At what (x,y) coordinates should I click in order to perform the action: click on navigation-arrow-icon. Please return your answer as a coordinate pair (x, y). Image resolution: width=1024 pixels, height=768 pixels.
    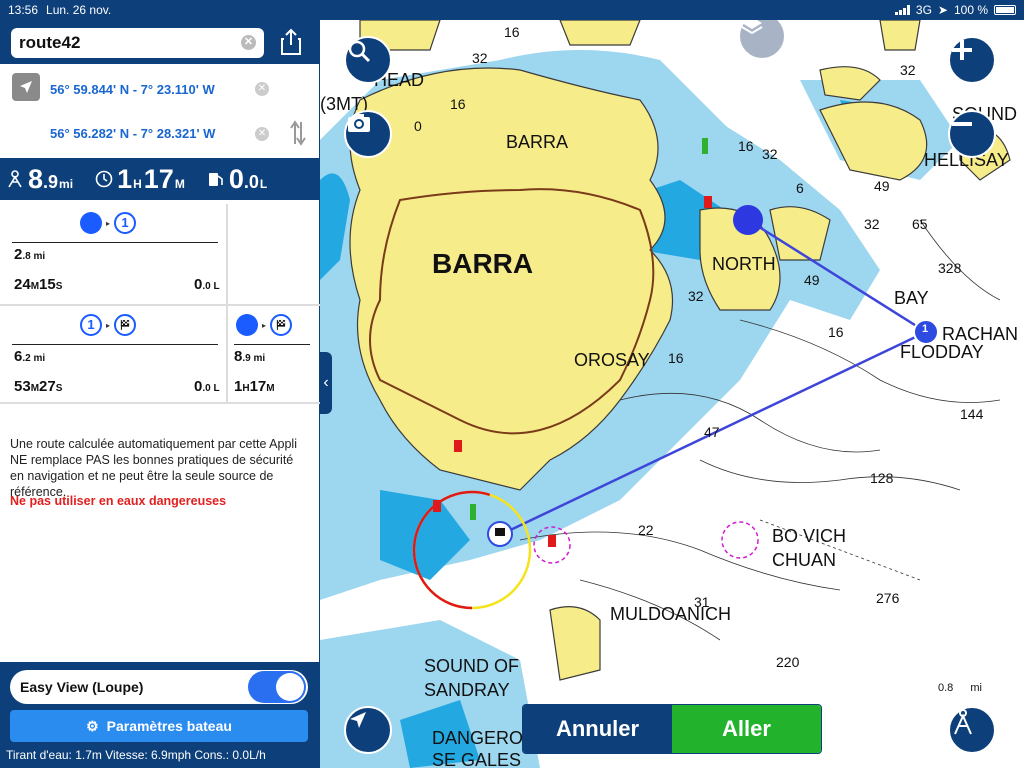
    Looking at the image, I should click on (358, 720).